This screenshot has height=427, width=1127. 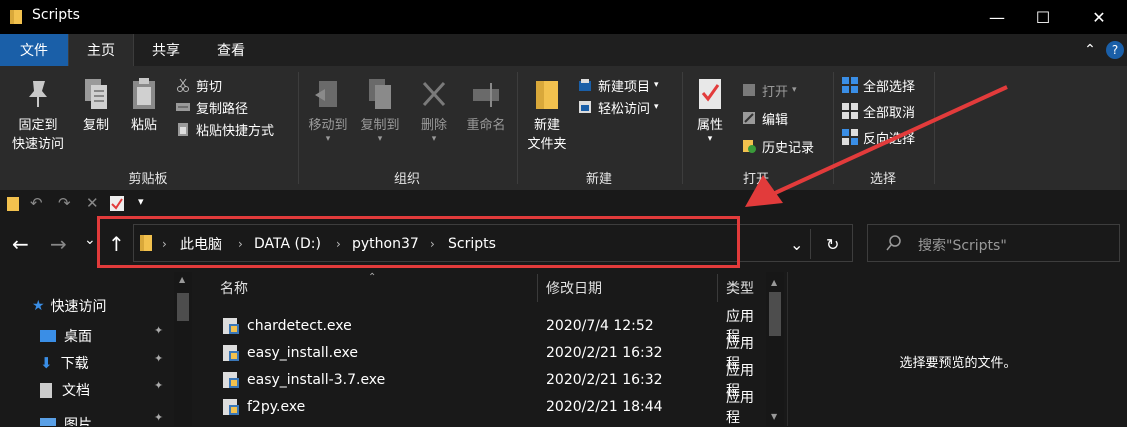 I want to click on file-list-scrollbar: ▲ ▼, so click(x=775, y=349).